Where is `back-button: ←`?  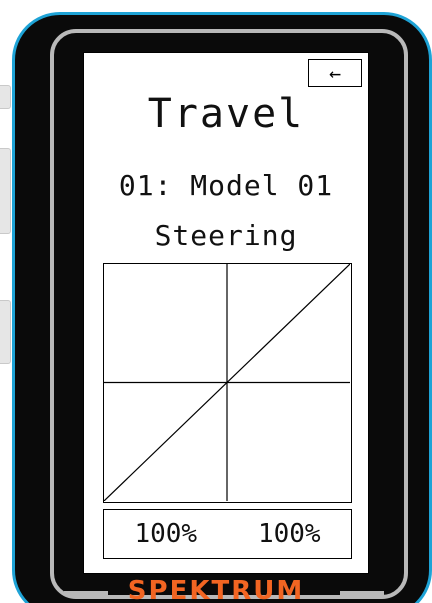
back-button: ← is located at coordinates (335, 73).